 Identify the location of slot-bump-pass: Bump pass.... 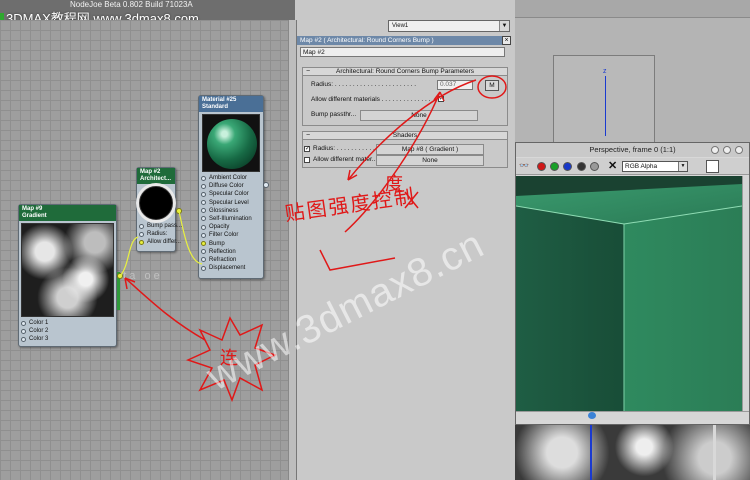
(159, 226).